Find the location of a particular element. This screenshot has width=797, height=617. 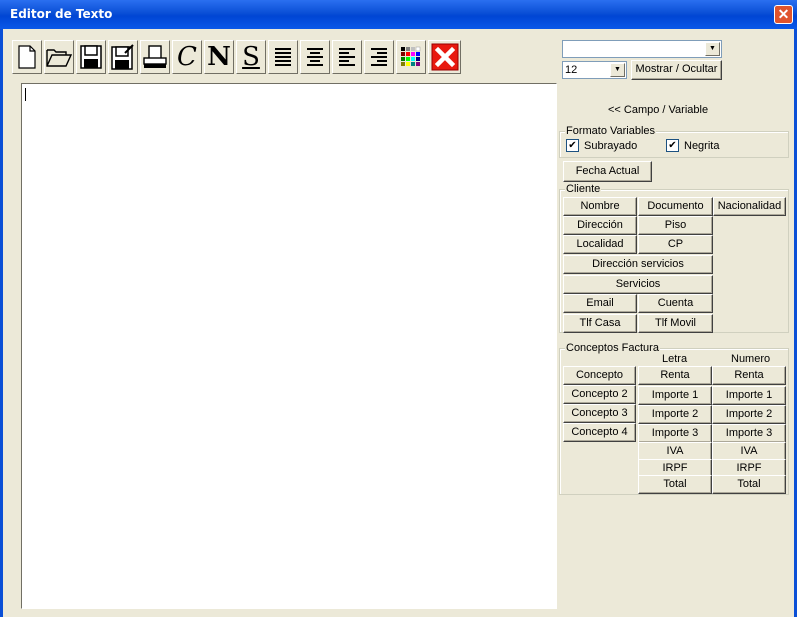

tlf-movil-button: Tlf Movil is located at coordinates (675, 323).